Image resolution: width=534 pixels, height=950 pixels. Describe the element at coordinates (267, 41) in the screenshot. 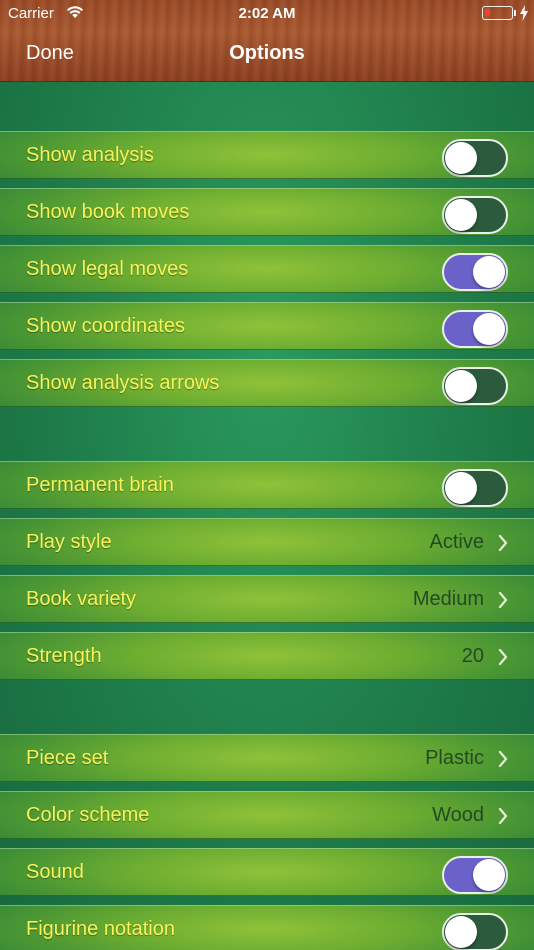

I see `navigation-bar: Carrier 2:02 AM Done Options` at that location.